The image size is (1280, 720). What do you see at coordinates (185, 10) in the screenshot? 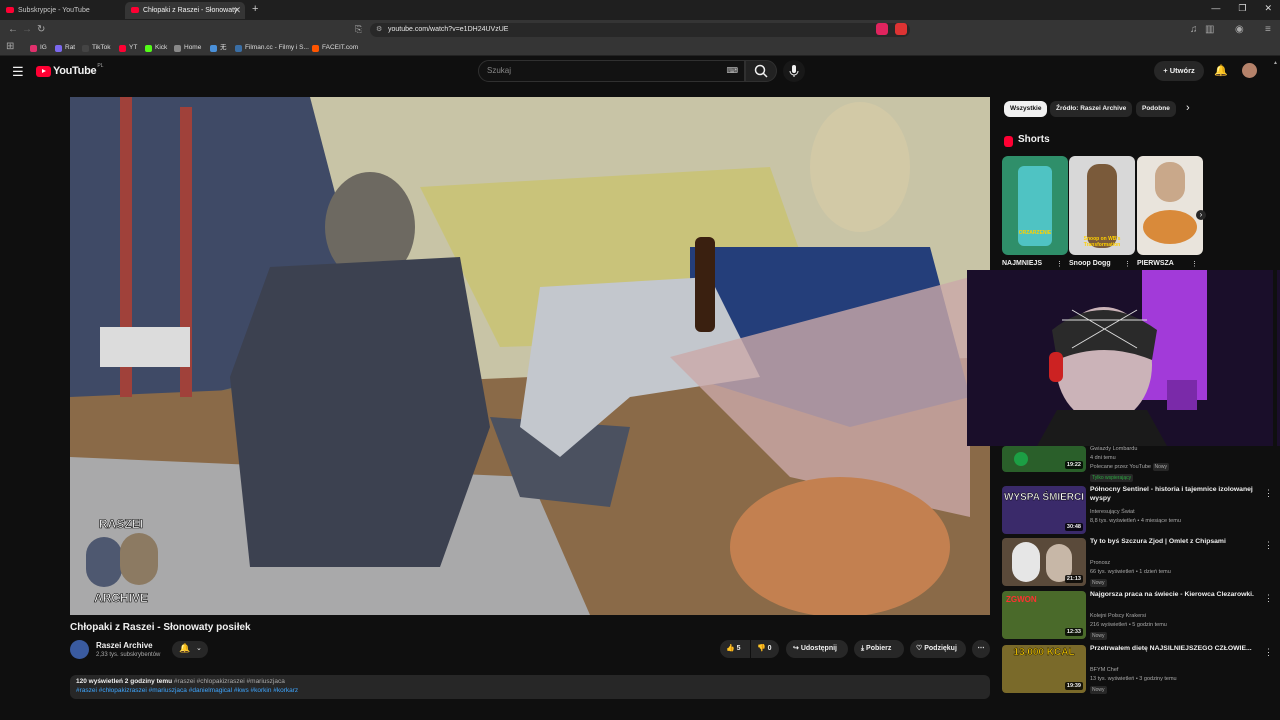
I see `tab-current-video: Chłopaki z Raszei - Słonowaty ✕` at bounding box center [185, 10].